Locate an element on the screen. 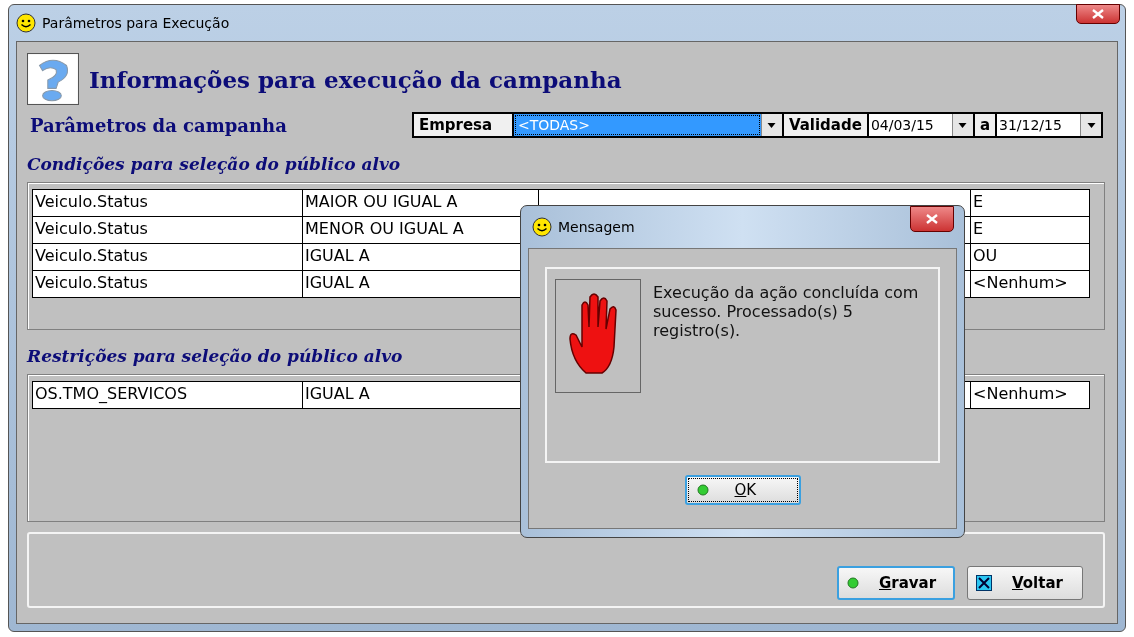 This screenshot has width=1134, height=637. save-button: Gravar is located at coordinates (896, 583).